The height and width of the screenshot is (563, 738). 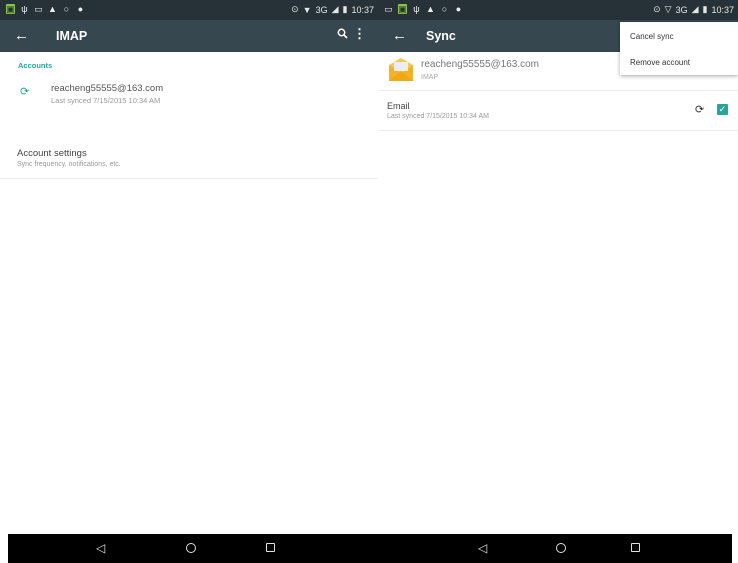 What do you see at coordinates (668, 9) in the screenshot?
I see `wifi-icon: ▽` at bounding box center [668, 9].